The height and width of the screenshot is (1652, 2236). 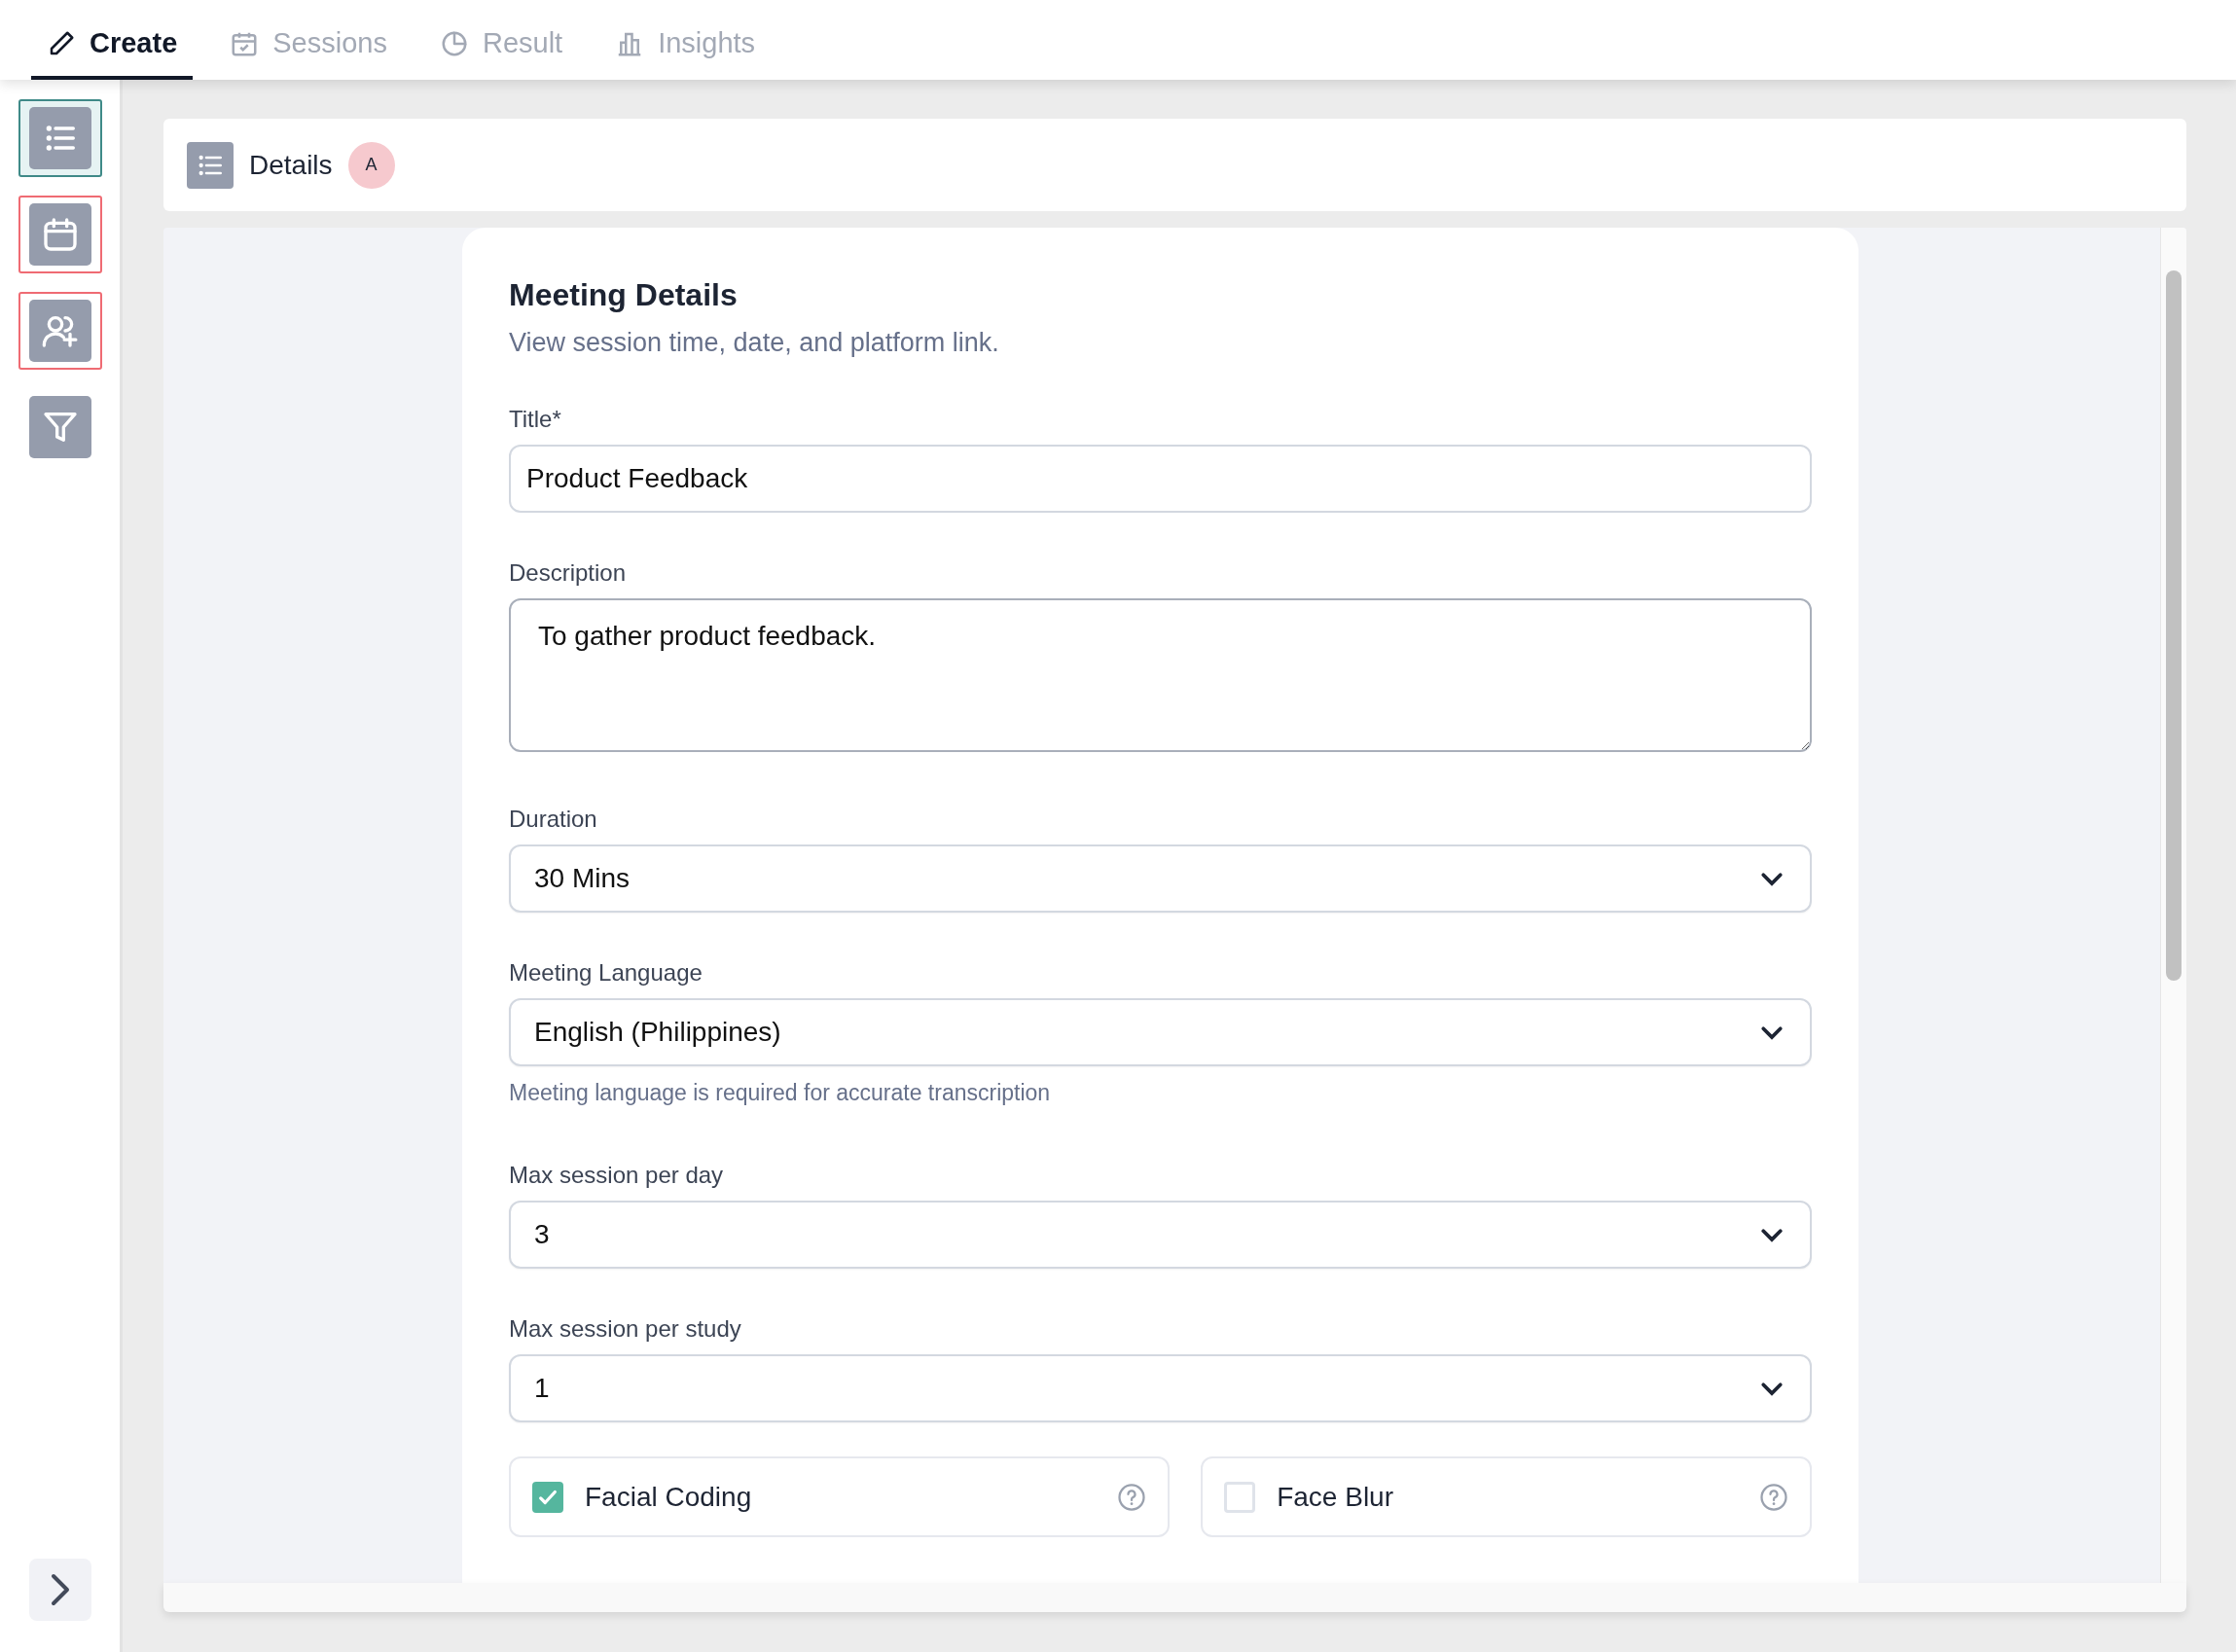 What do you see at coordinates (1161, 1388) in the screenshot?
I see `dropdown-field: 1` at bounding box center [1161, 1388].